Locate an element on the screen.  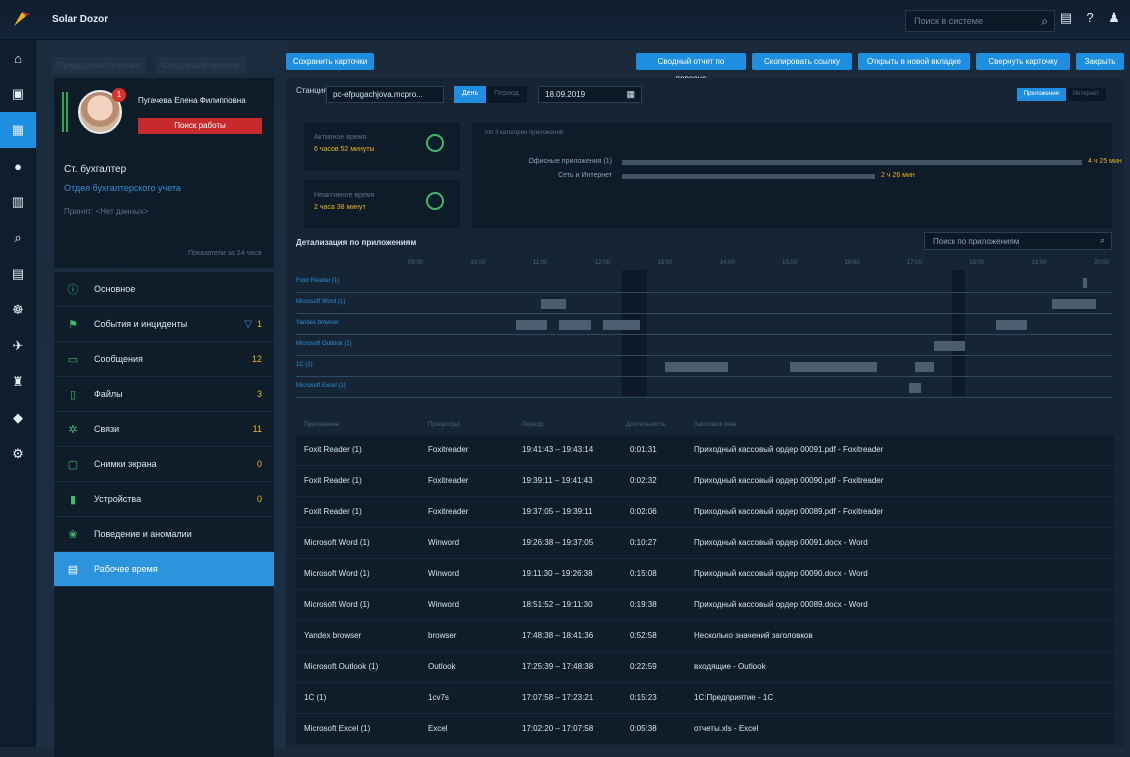
person-department: Отдел бухгалтерского учета is located at coordinates (122, 188).